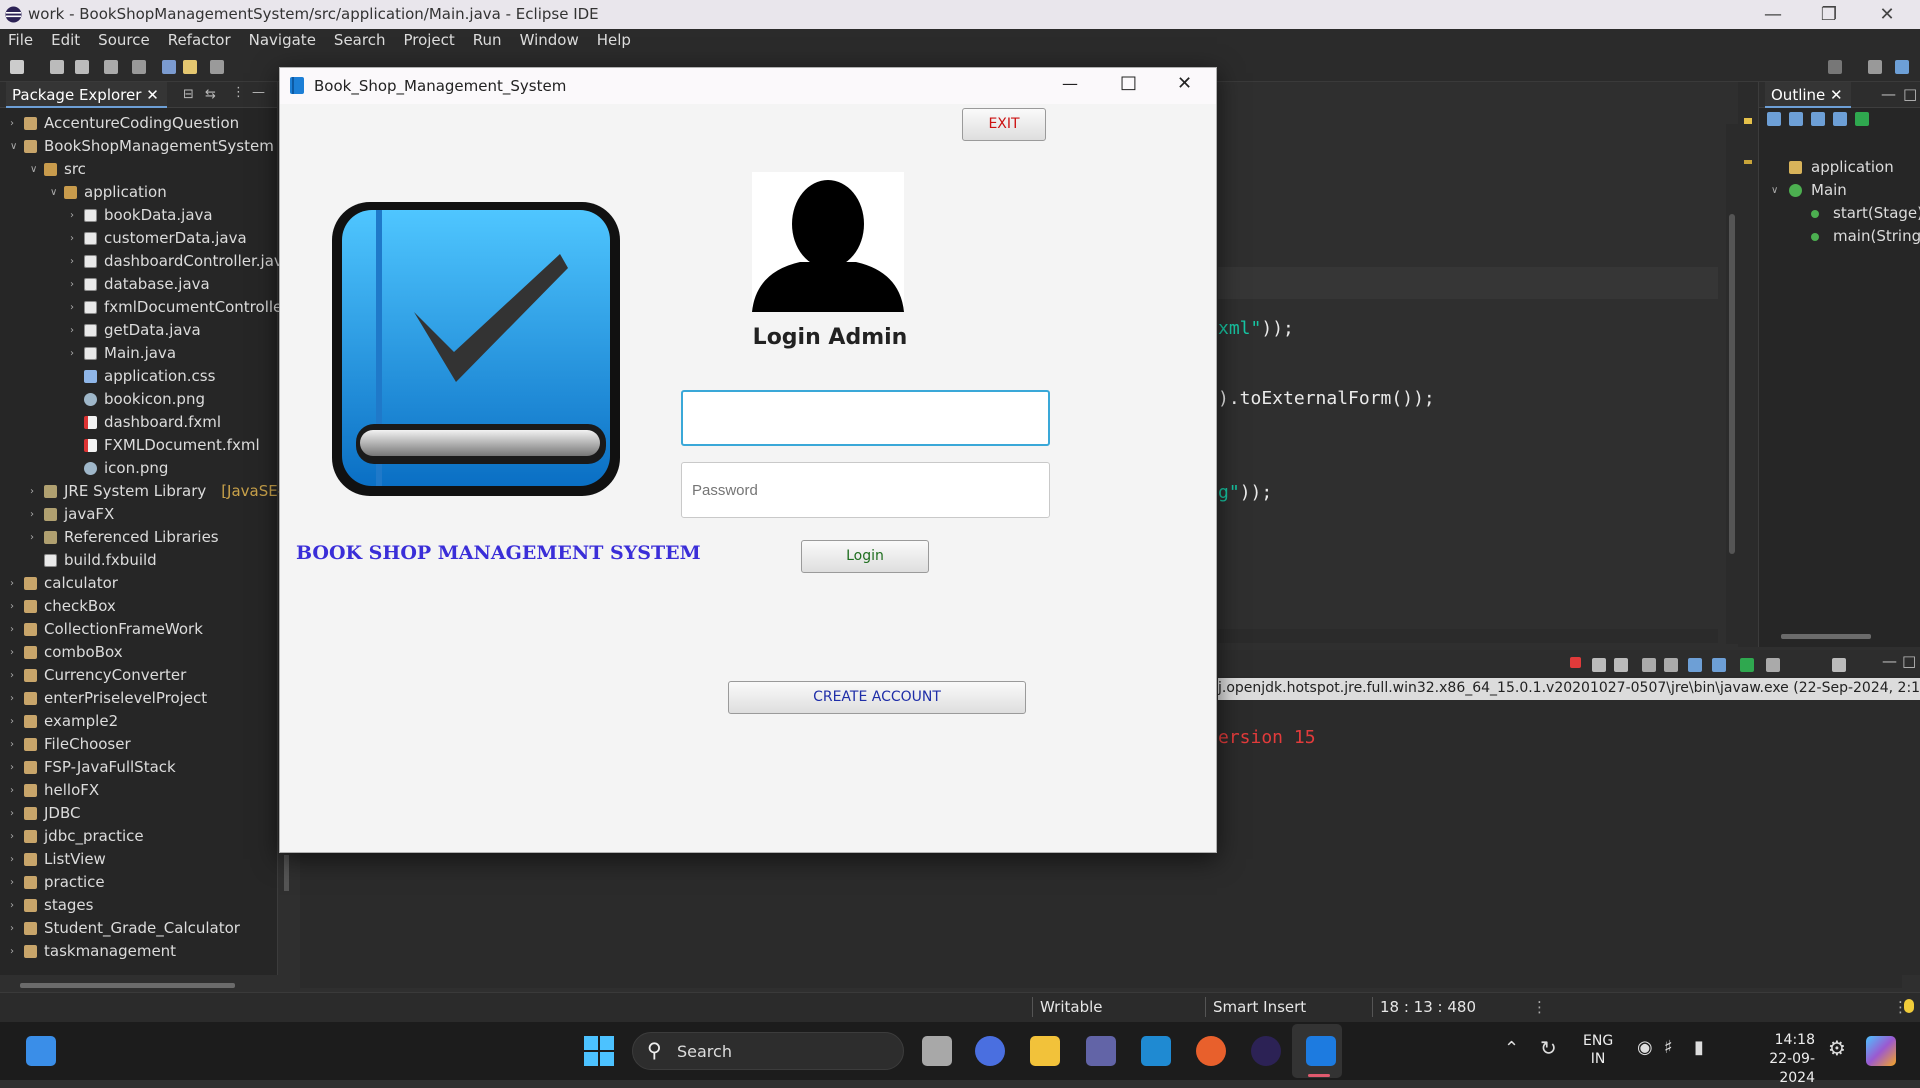  What do you see at coordinates (1668, 1047) in the screenshot?
I see `volume-icon: ♯` at bounding box center [1668, 1047].